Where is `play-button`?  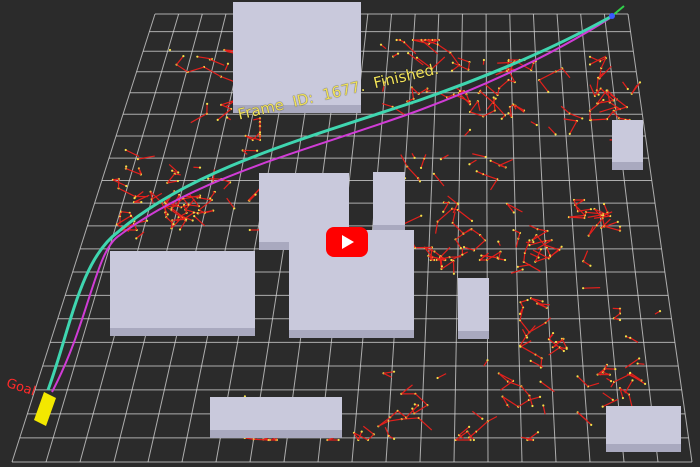 play-button is located at coordinates (347, 242).